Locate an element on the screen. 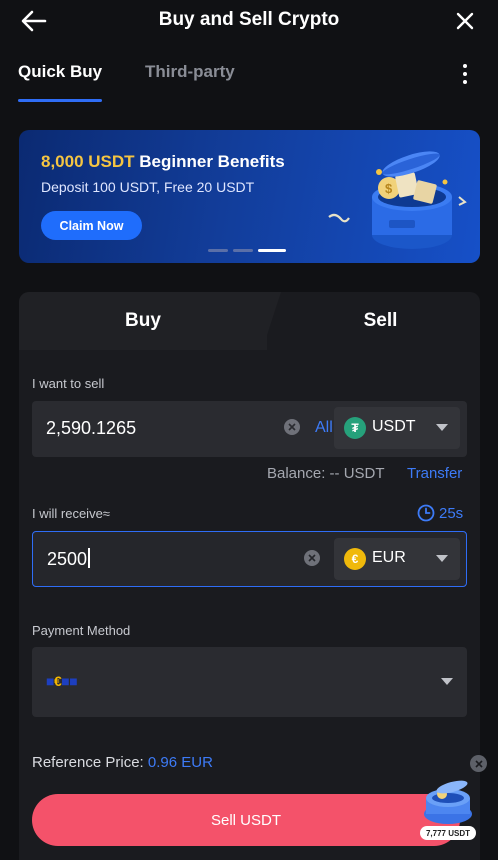 This screenshot has height=860, width=498. tab-quick-buy: Quick Buy is located at coordinates (60, 72).